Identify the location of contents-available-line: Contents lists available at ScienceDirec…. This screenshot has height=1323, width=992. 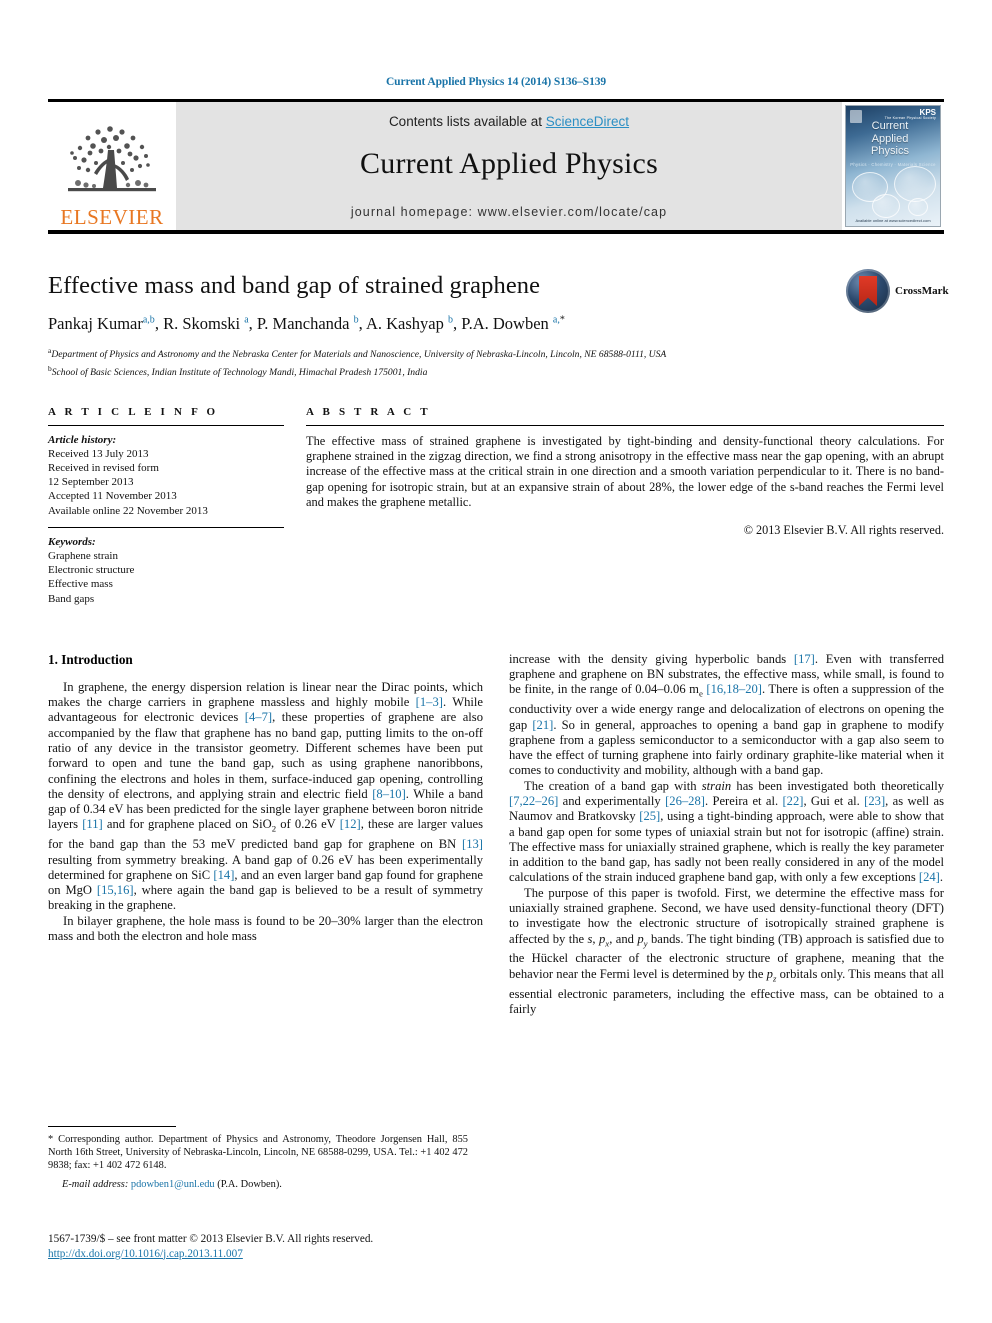
(509, 121).